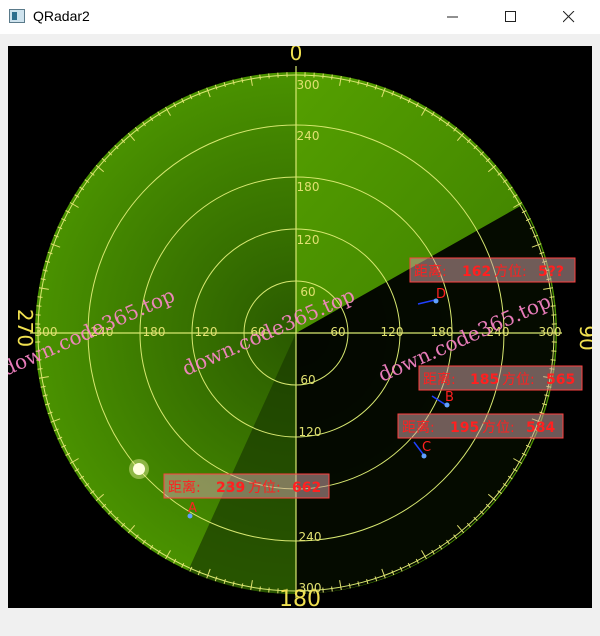  Describe the element at coordinates (300, 17) in the screenshot. I see `title-bar: QRadar2` at that location.